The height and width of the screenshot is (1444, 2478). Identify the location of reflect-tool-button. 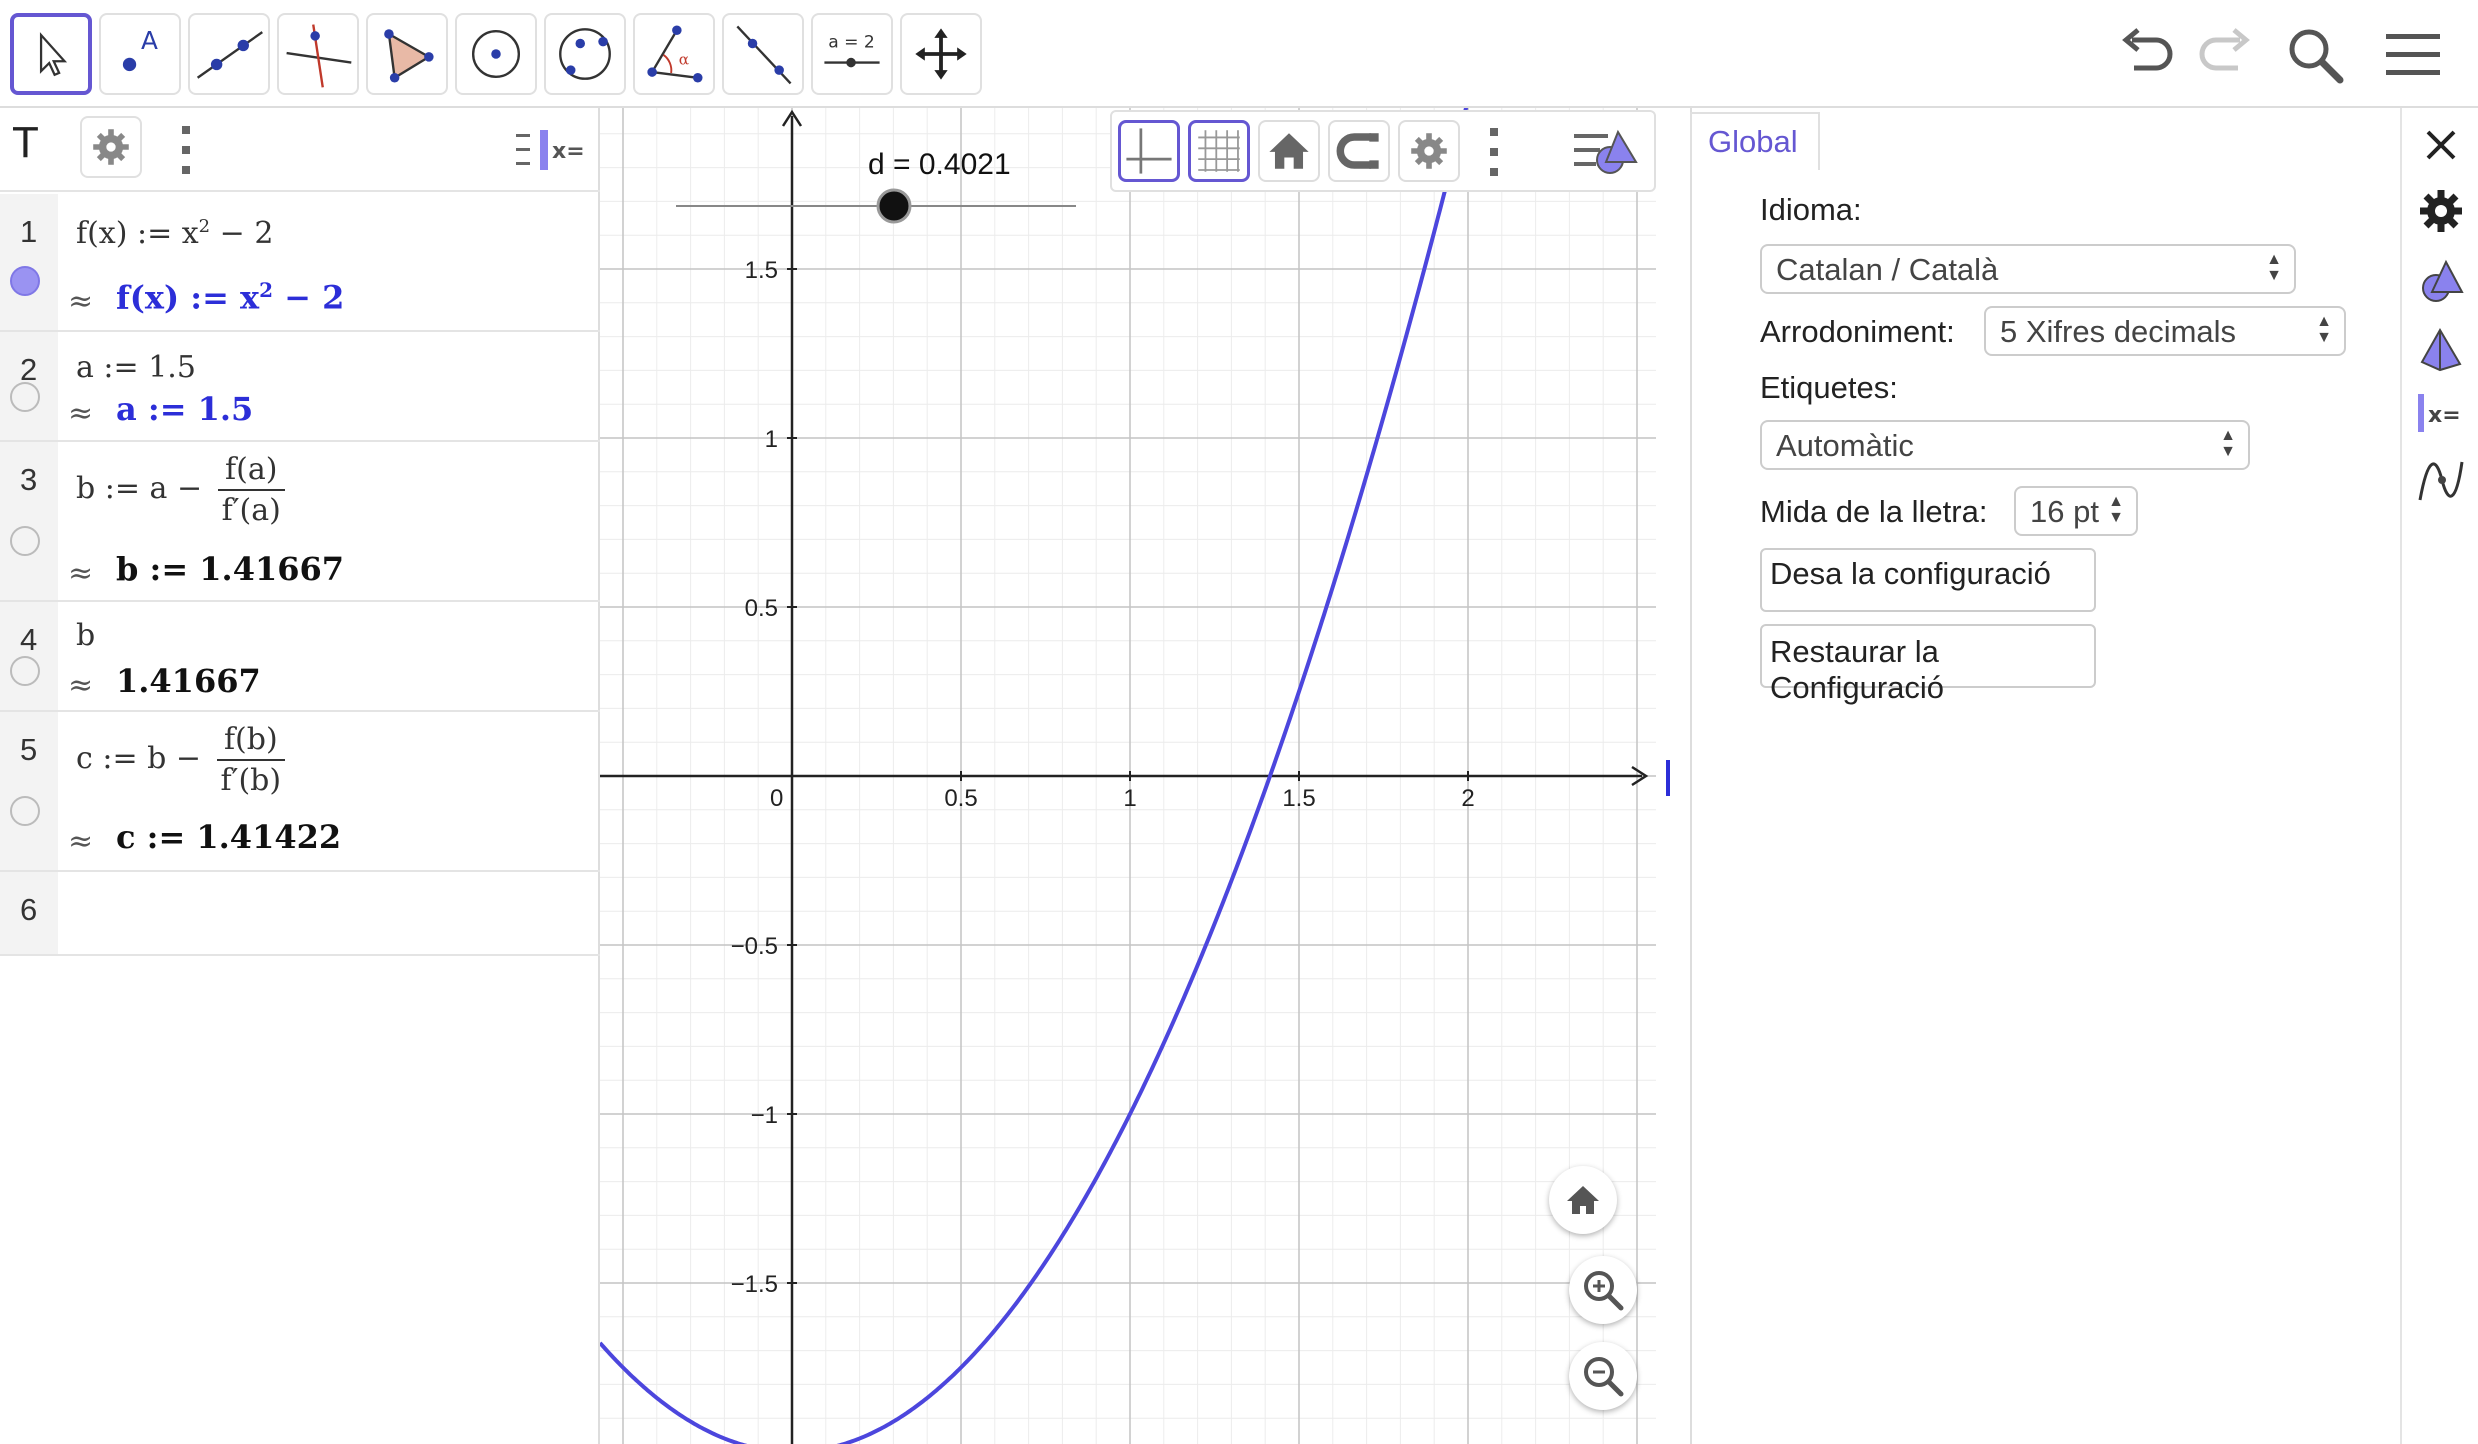
(763, 54).